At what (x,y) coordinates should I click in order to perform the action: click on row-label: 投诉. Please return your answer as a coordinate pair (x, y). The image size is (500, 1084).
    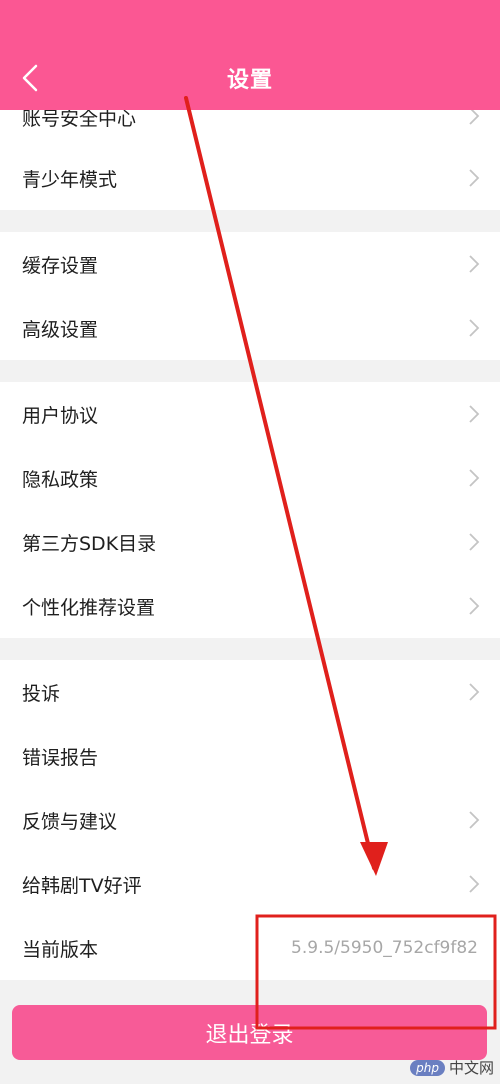
    Looking at the image, I should click on (41, 693).